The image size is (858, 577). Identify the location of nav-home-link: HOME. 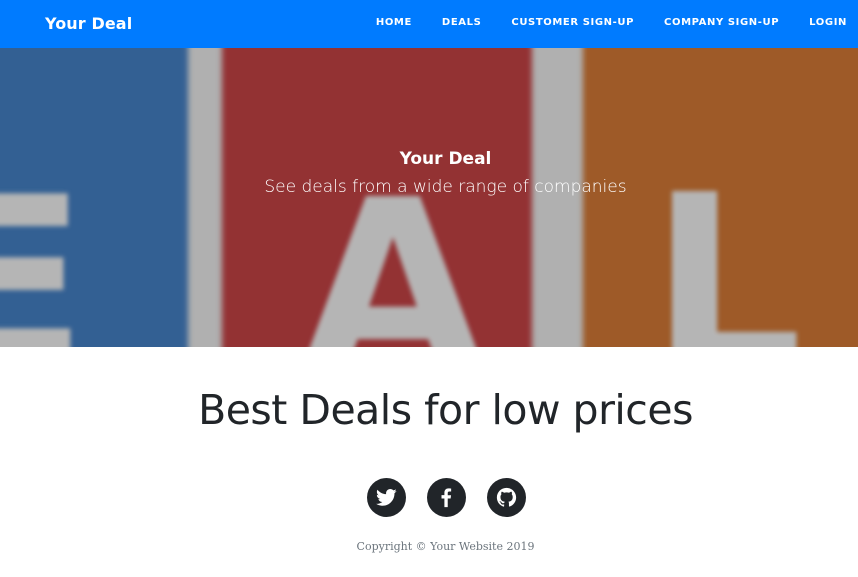
(394, 22).